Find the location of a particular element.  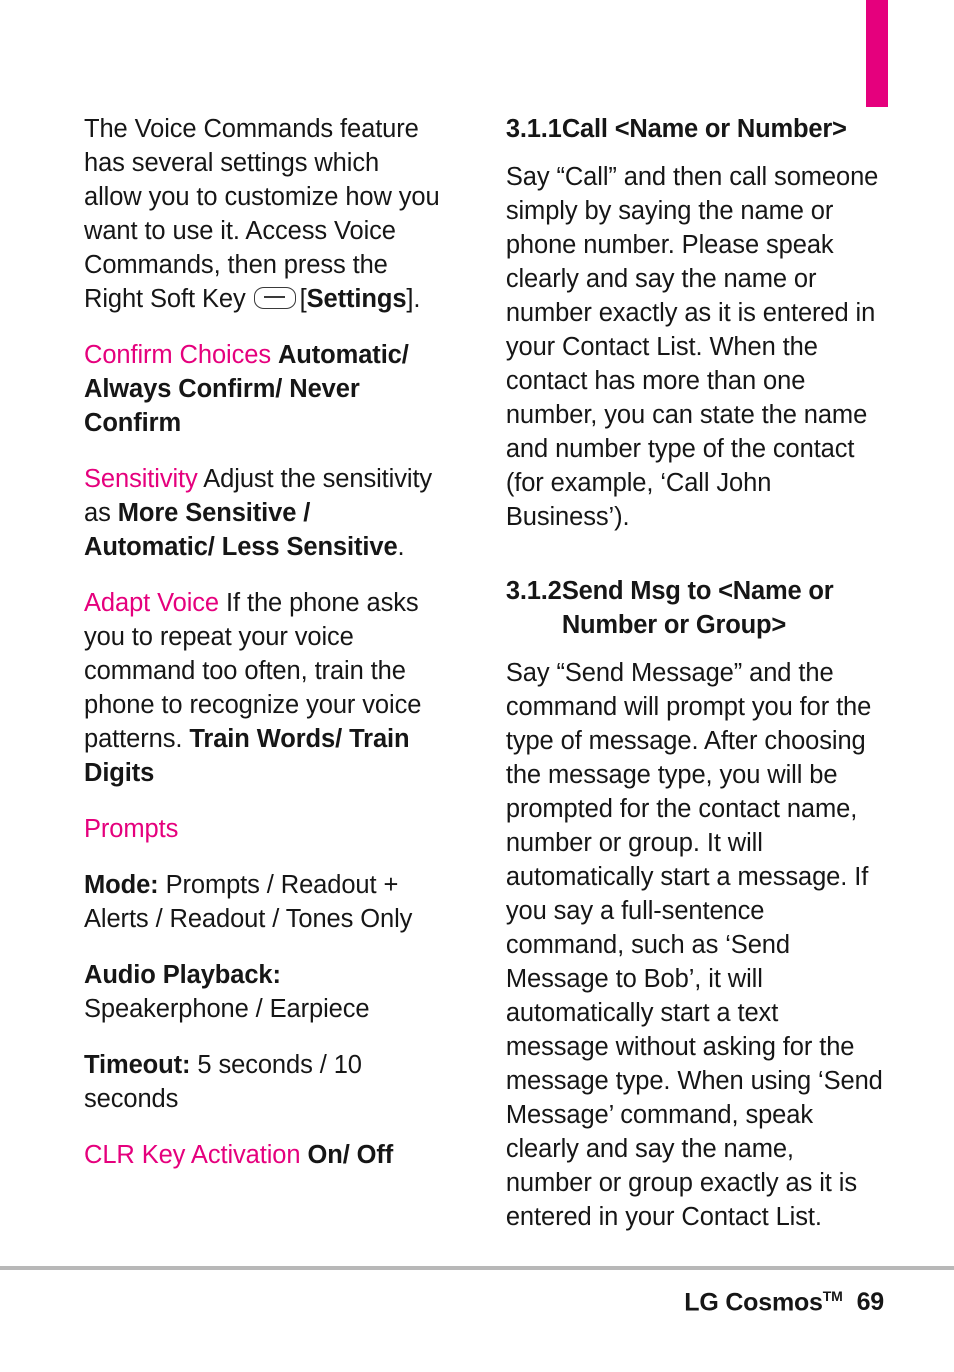

heading-title-3-1-2-line1: Send Msg to <Name or is located at coordinates (697, 591).